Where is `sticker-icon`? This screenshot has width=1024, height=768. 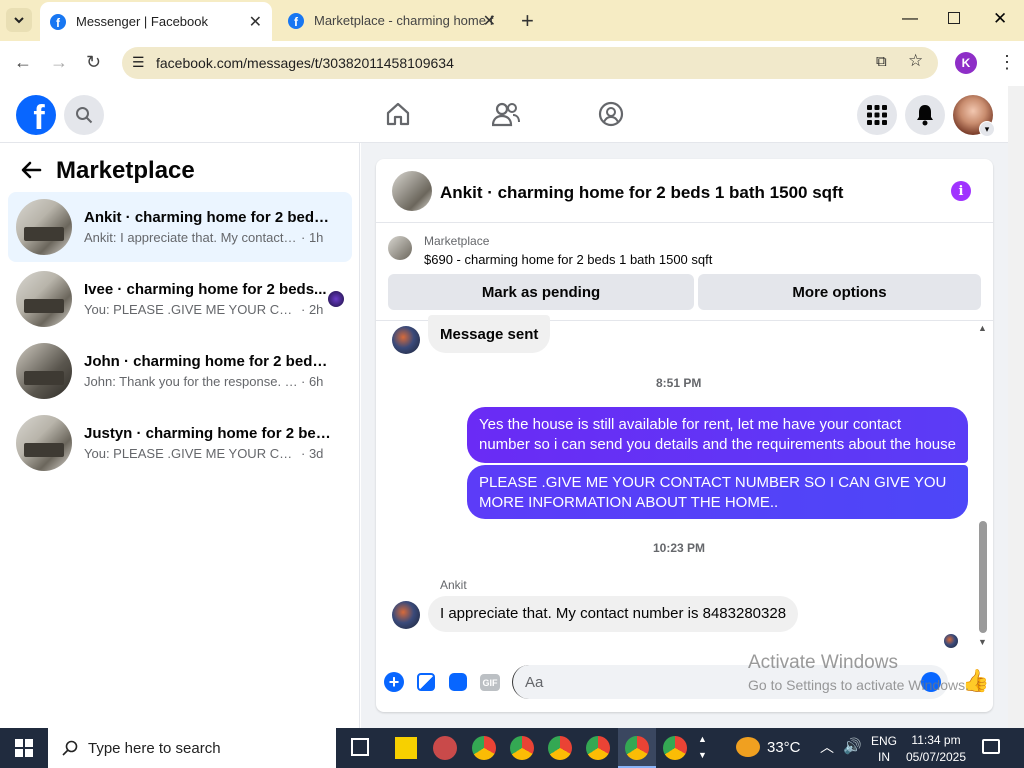
sticker-icon is located at coordinates (458, 682).